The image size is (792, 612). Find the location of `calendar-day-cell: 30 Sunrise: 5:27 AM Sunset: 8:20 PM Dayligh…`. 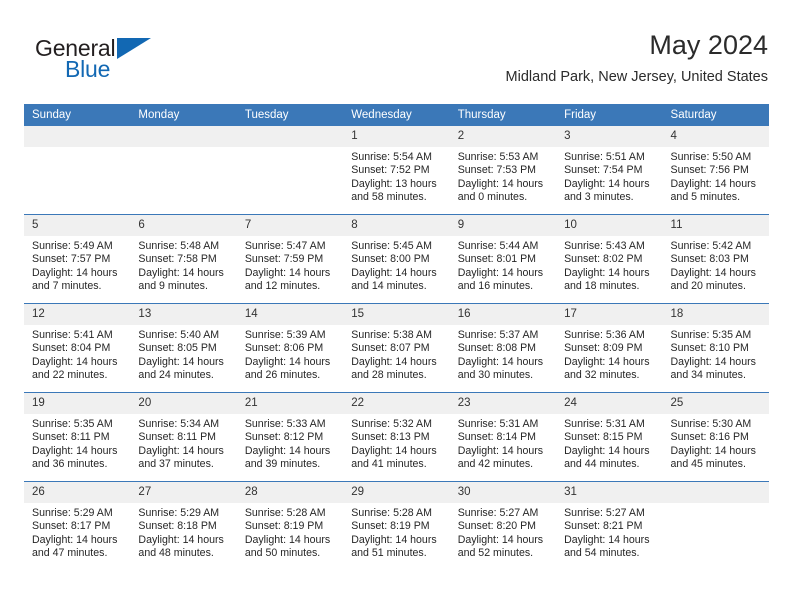

calendar-day-cell: 30 Sunrise: 5:27 AM Sunset: 8:20 PM Dayligh… is located at coordinates (503, 525).